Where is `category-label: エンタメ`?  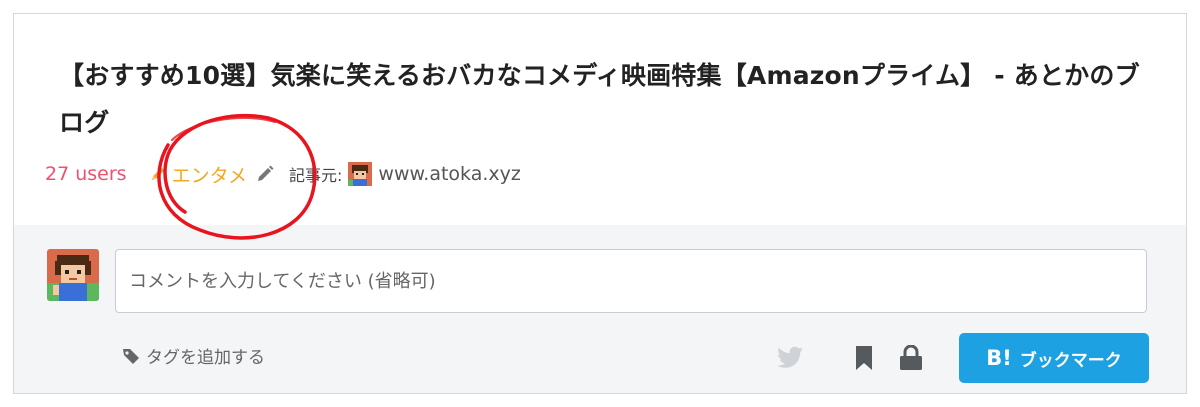 category-label: エンタメ is located at coordinates (209, 175).